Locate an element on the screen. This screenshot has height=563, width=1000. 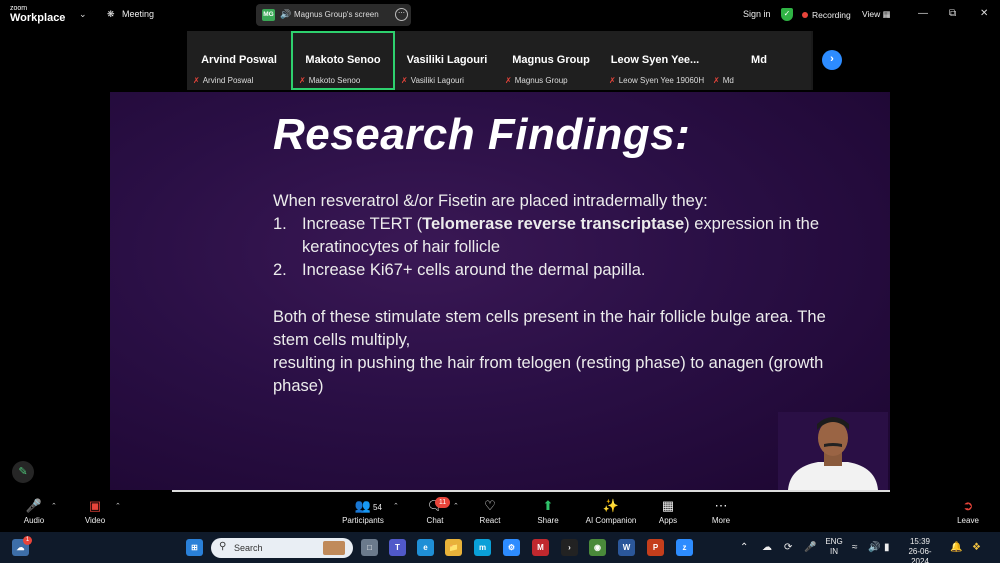
share-divider is located at coordinates (531, 491).